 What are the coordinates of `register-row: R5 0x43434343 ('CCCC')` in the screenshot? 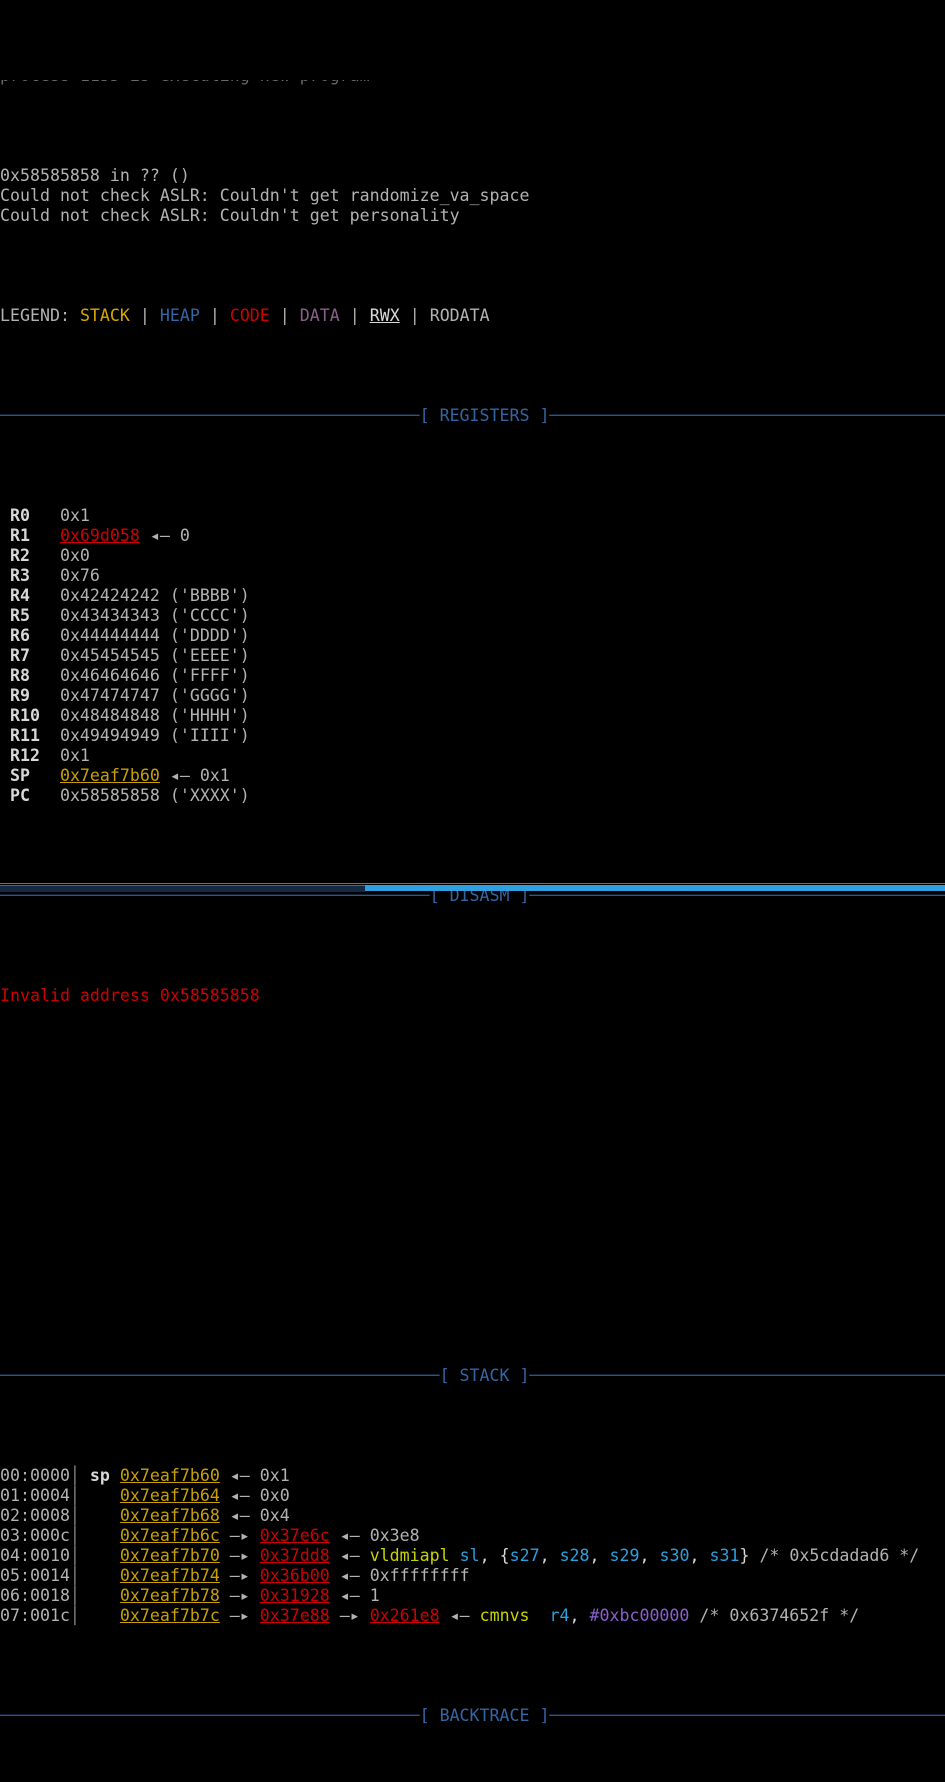 It's located at (472, 616).